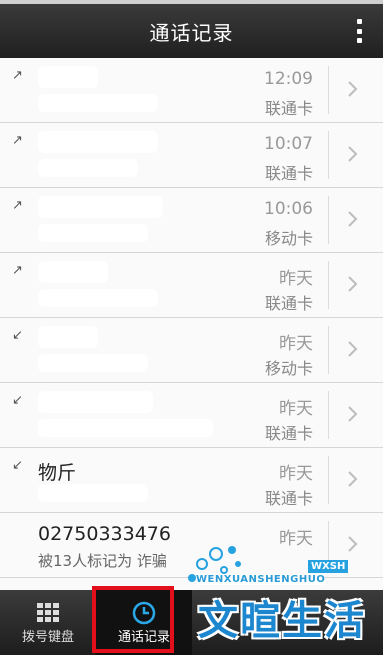 The width and height of the screenshot is (383, 655). I want to click on overflow-menu-icon, so click(359, 31).